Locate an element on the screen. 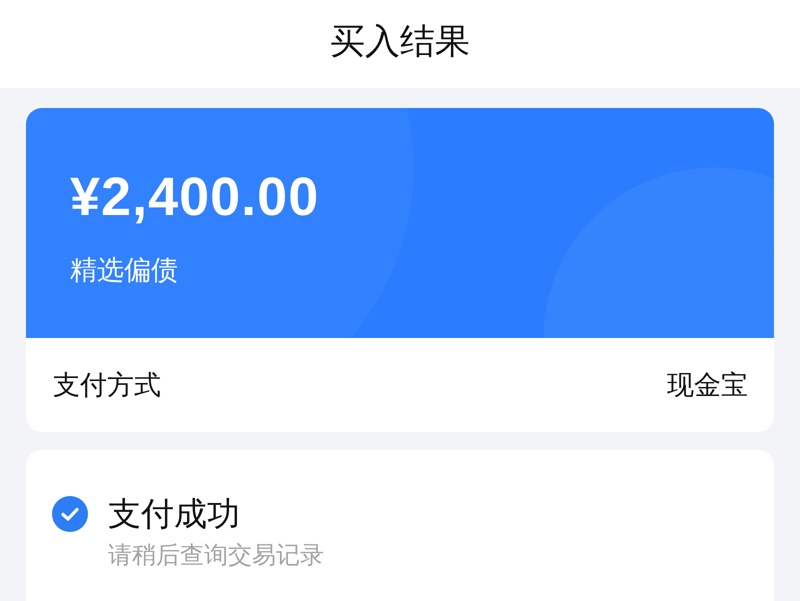  status-note: 请稍后查询交易记录 is located at coordinates (216, 556).